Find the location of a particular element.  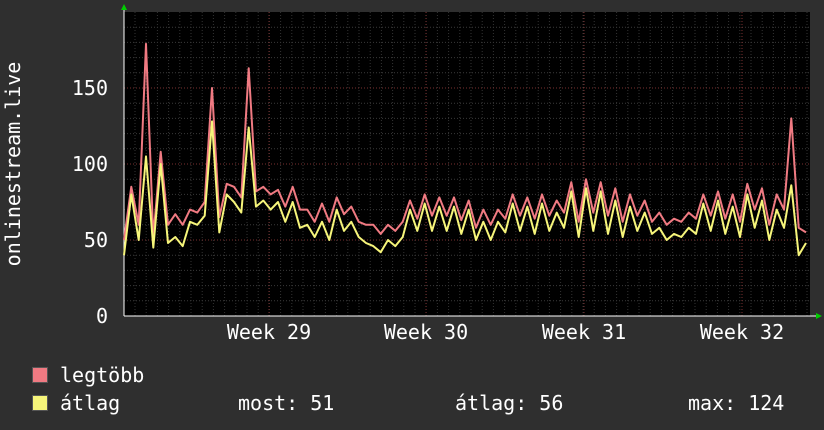

x-axis-arrow is located at coordinates (819, 316).